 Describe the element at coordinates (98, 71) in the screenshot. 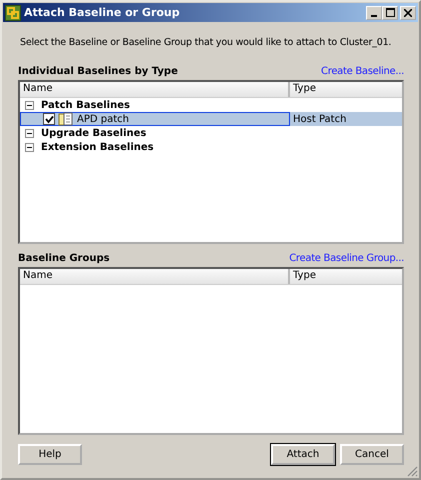

I see `section-heading: Individual Baselines by Type` at that location.